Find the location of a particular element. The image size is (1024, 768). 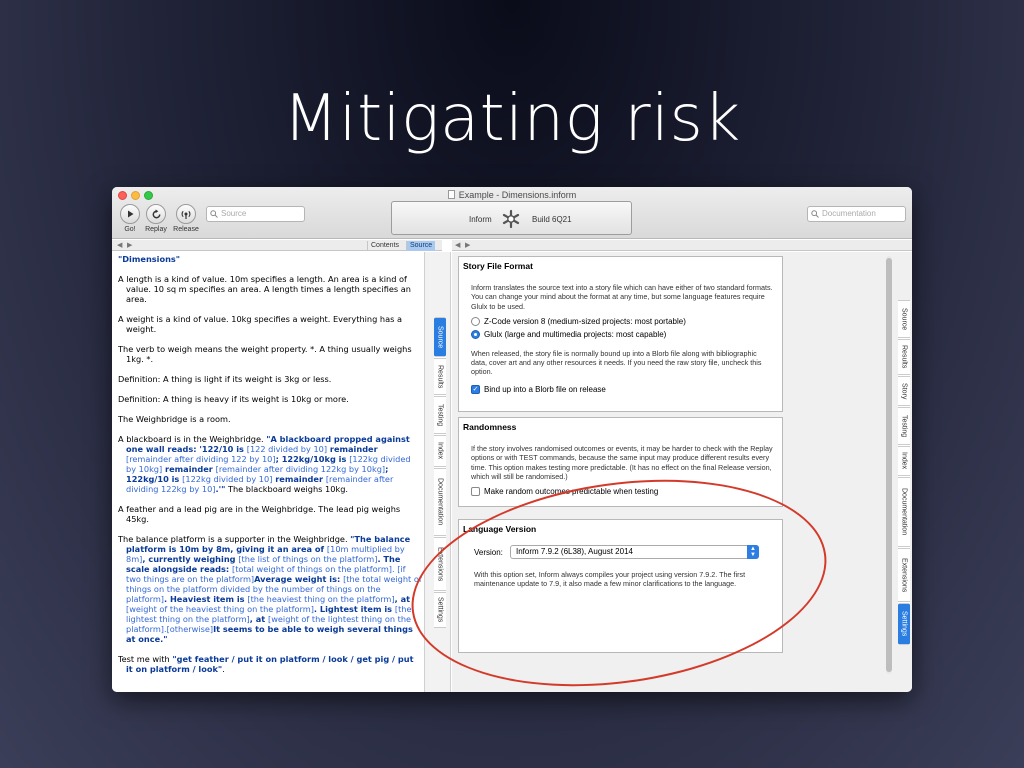

randomness-heading: Randomness is located at coordinates (490, 427).